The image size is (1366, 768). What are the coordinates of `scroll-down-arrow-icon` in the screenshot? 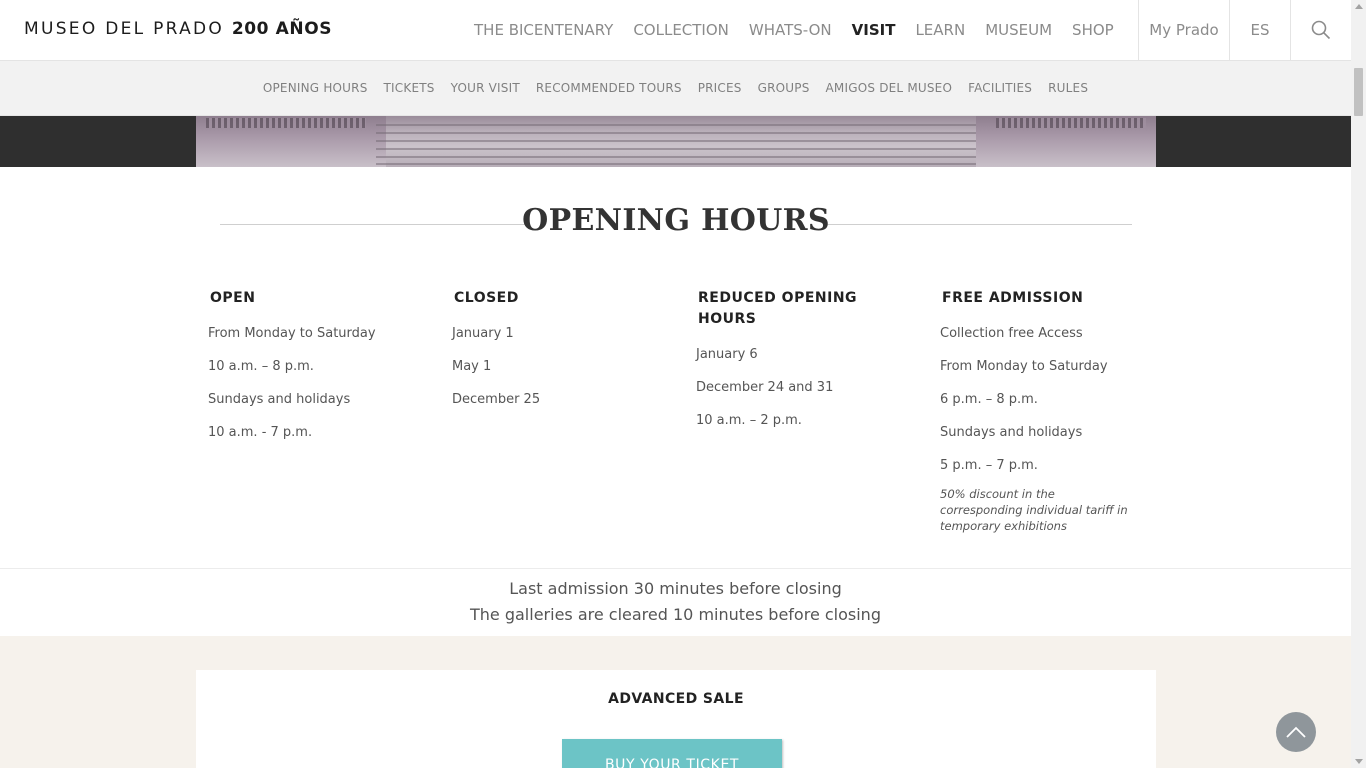 It's located at (1358, 761).